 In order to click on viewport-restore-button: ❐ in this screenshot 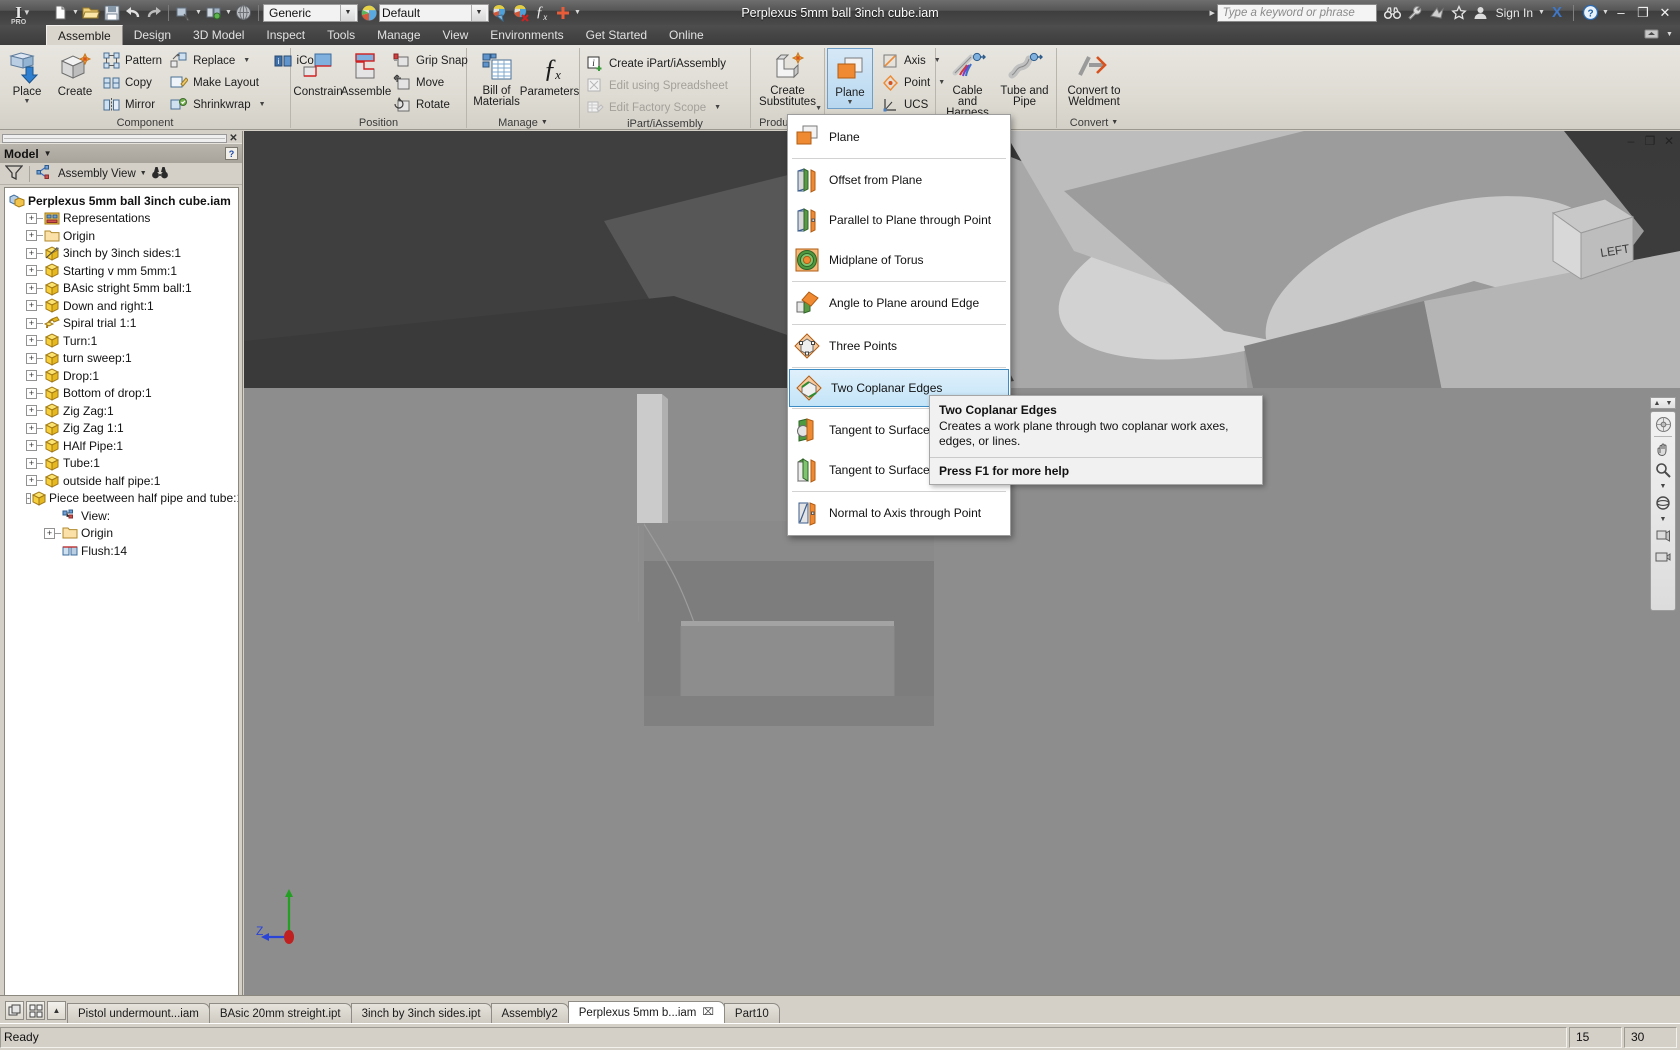, I will do `click(1650, 141)`.